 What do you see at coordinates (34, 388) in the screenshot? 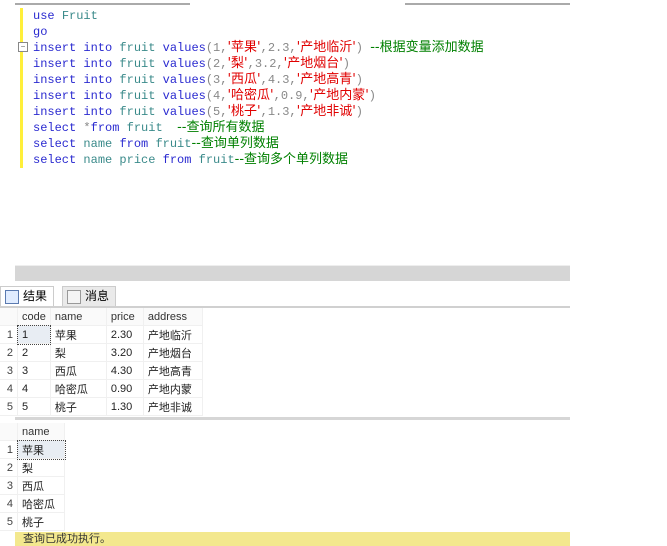
I see `cell: 4` at bounding box center [34, 388].